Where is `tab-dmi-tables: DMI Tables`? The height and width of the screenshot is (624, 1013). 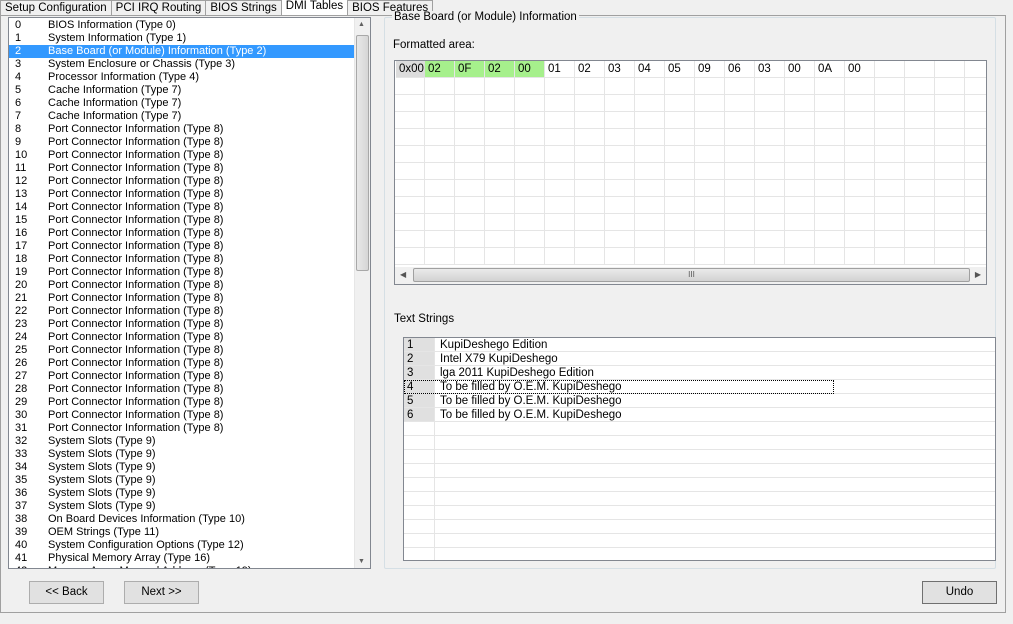 tab-dmi-tables: DMI Tables is located at coordinates (314, 8).